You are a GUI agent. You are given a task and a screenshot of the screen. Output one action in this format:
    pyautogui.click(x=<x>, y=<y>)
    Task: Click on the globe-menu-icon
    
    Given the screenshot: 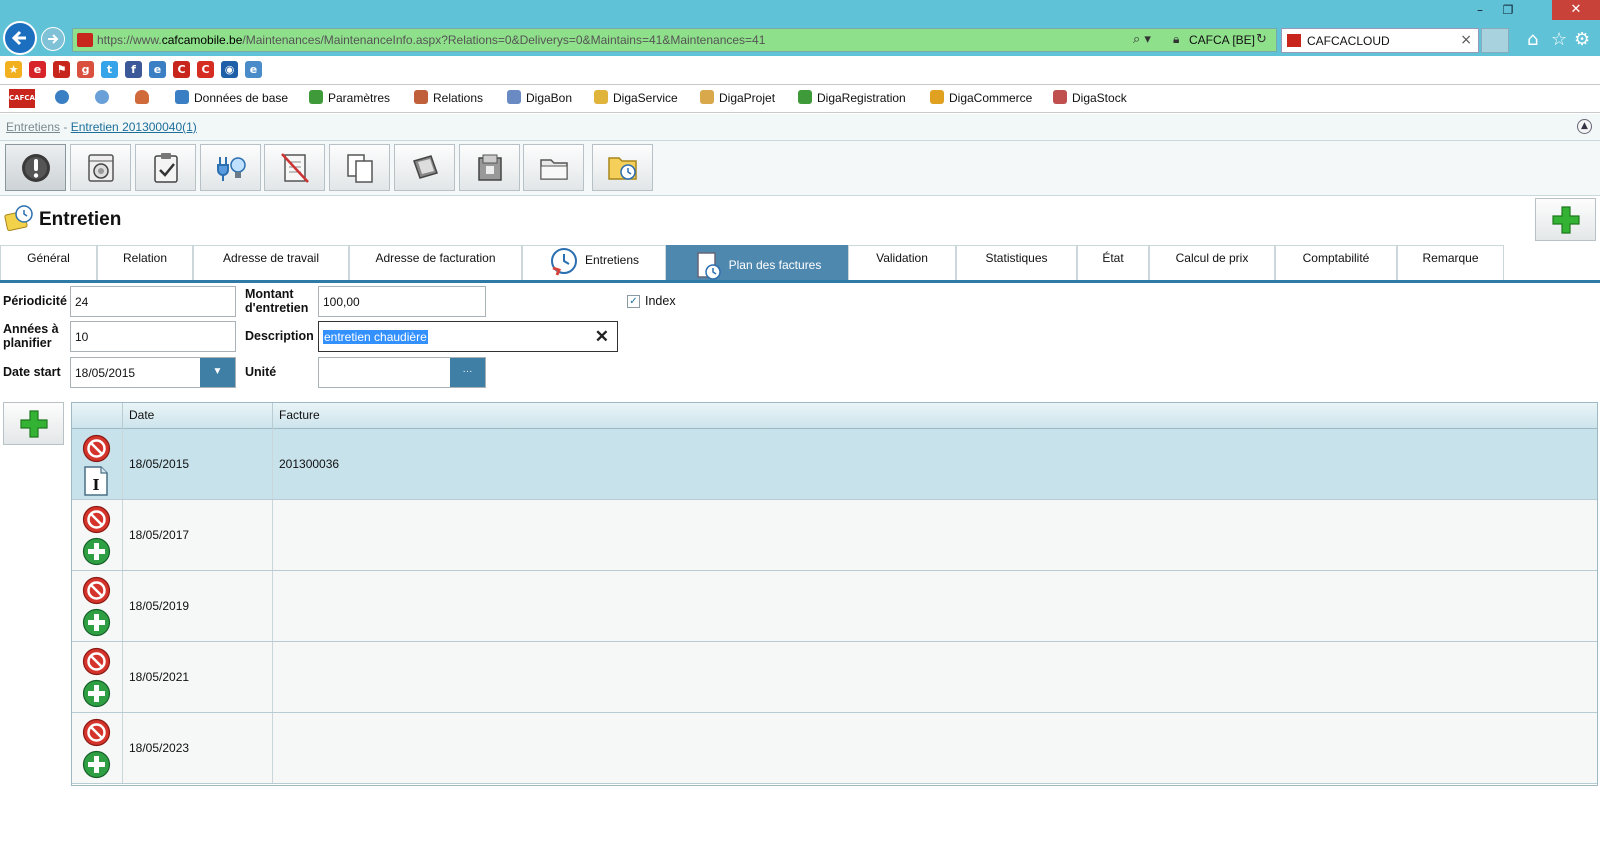 What is the action you would take?
    pyautogui.click(x=64, y=99)
    